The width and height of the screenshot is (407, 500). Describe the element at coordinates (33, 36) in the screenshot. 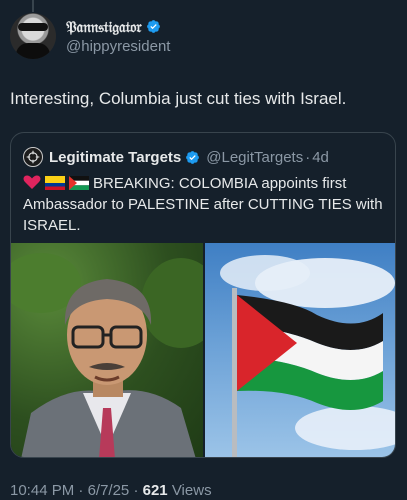

I see `author-avatar` at that location.